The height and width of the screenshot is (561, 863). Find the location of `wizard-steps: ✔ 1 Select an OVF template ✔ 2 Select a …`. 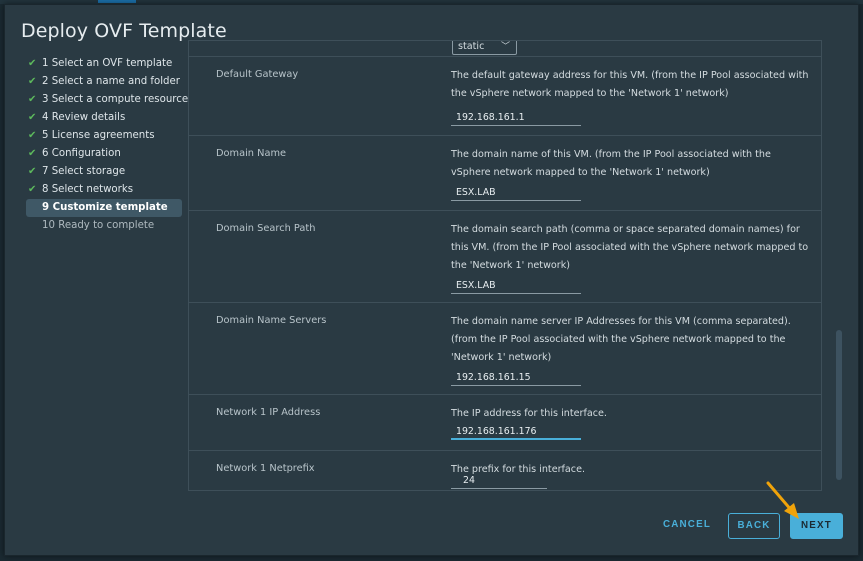

wizard-steps: ✔ 1 Select an OVF template ✔ 2 Select a … is located at coordinates (107, 145).